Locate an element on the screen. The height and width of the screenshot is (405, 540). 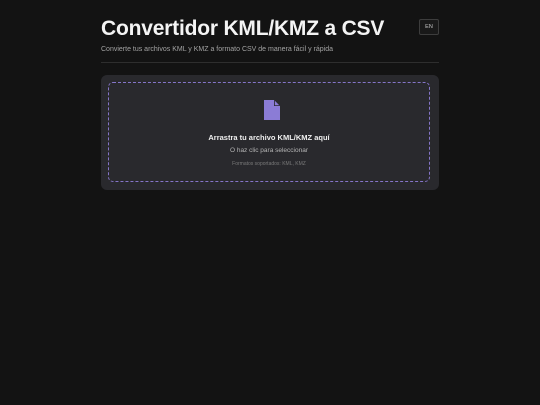
supported-formats-note: Formatos soportados: KML, KMZ is located at coordinates (269, 164).